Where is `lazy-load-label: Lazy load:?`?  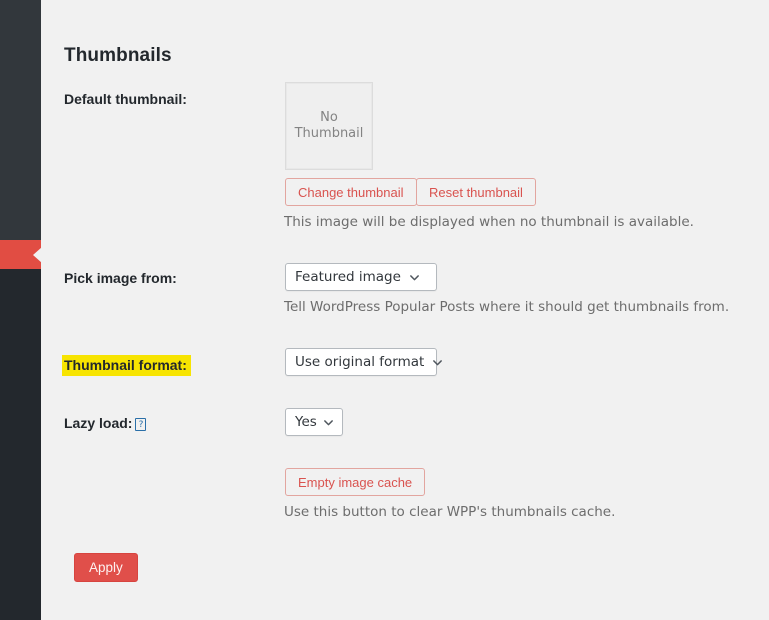 lazy-load-label: Lazy load:? is located at coordinates (105, 423).